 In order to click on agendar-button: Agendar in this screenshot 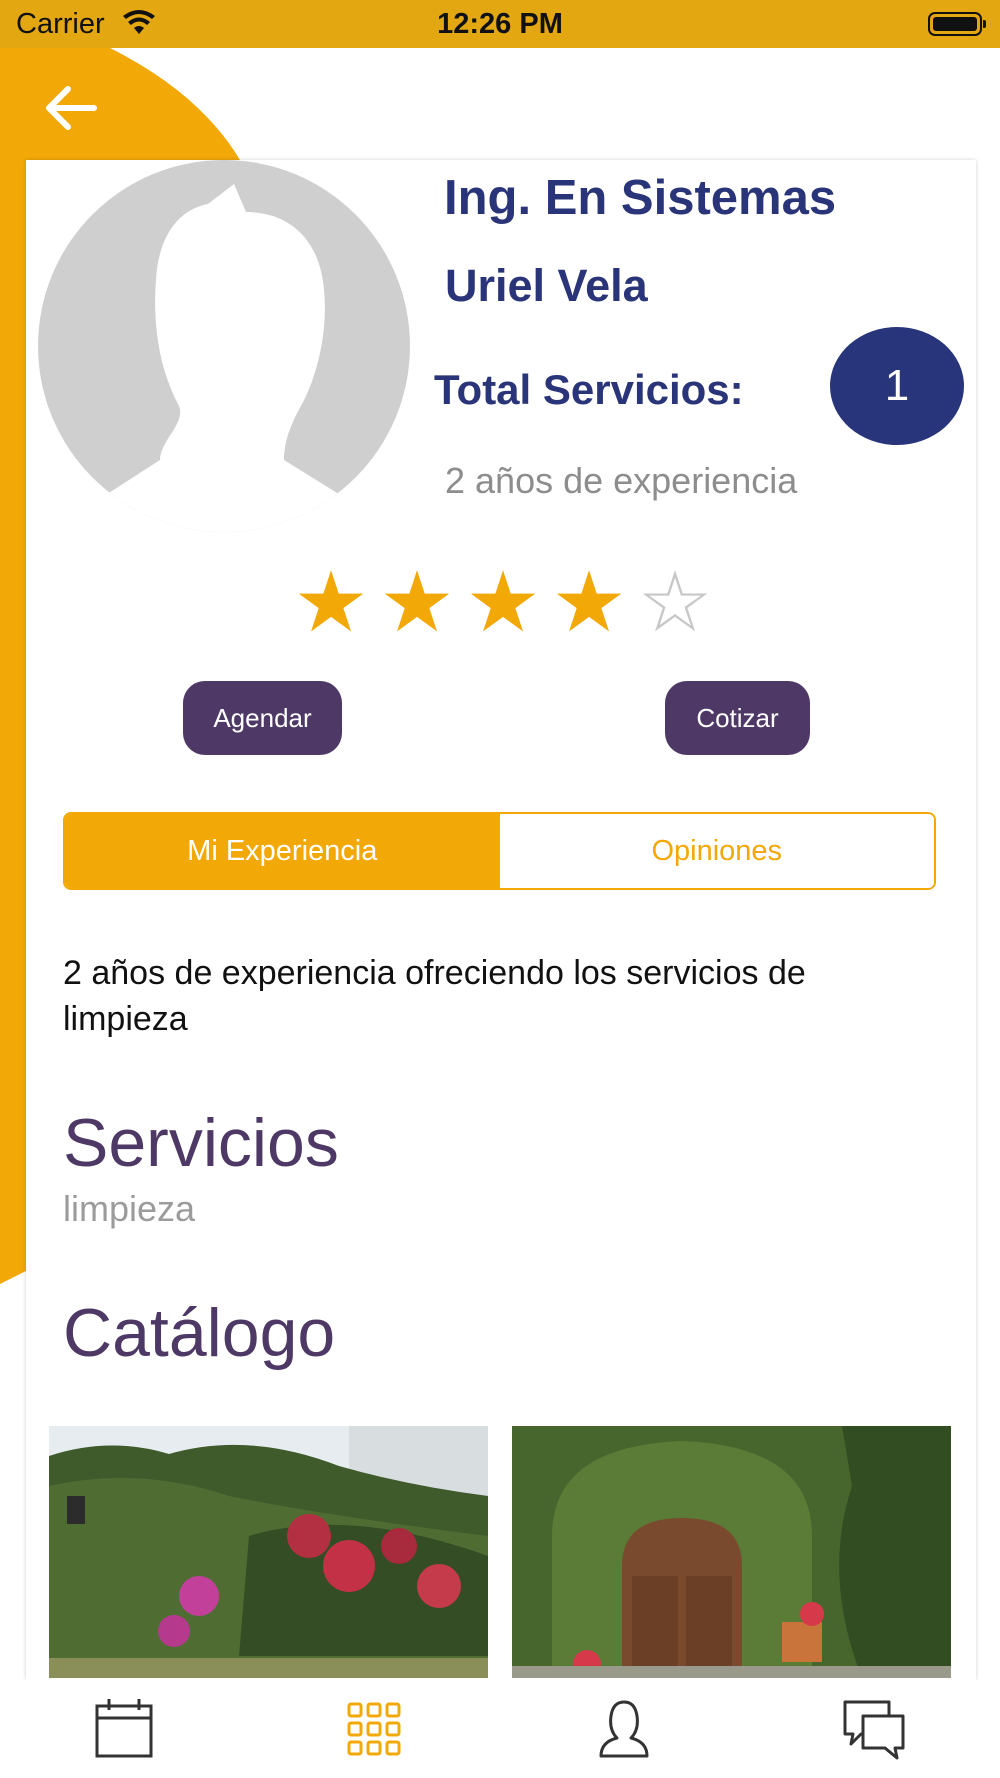, I will do `click(262, 718)`.